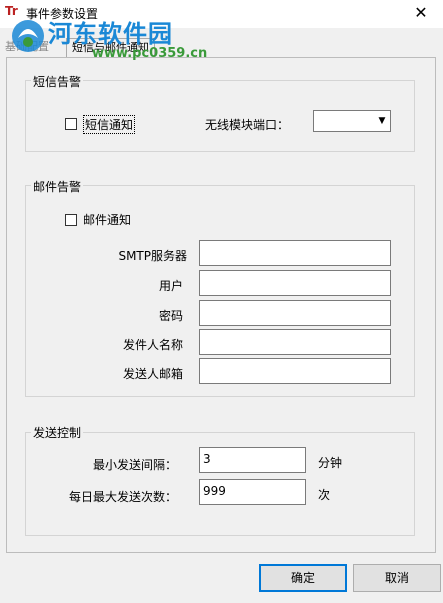 The height and width of the screenshot is (603, 443). What do you see at coordinates (324, 495) in the screenshot?
I see `max-count-unit: 次` at bounding box center [324, 495].